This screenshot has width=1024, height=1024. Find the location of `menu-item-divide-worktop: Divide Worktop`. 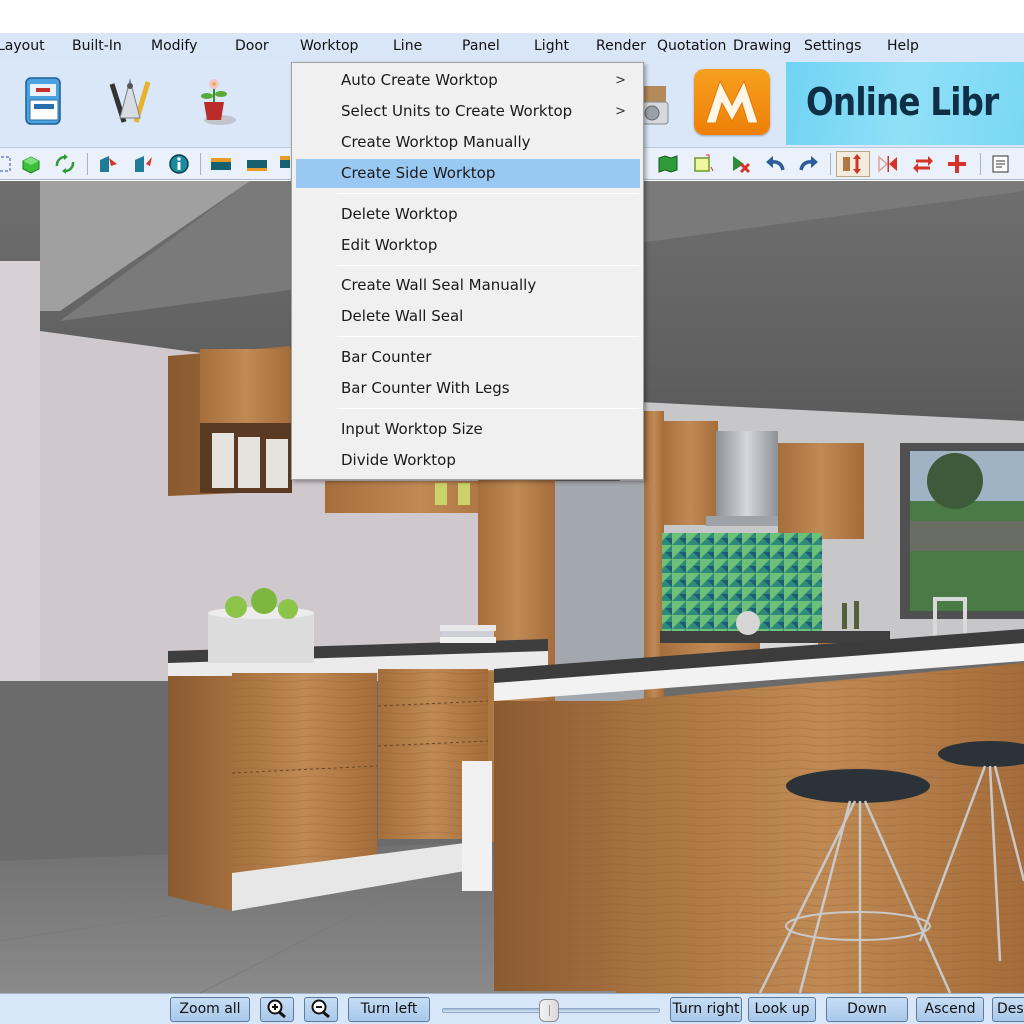

menu-item-divide-worktop: Divide Worktop is located at coordinates (468, 460).